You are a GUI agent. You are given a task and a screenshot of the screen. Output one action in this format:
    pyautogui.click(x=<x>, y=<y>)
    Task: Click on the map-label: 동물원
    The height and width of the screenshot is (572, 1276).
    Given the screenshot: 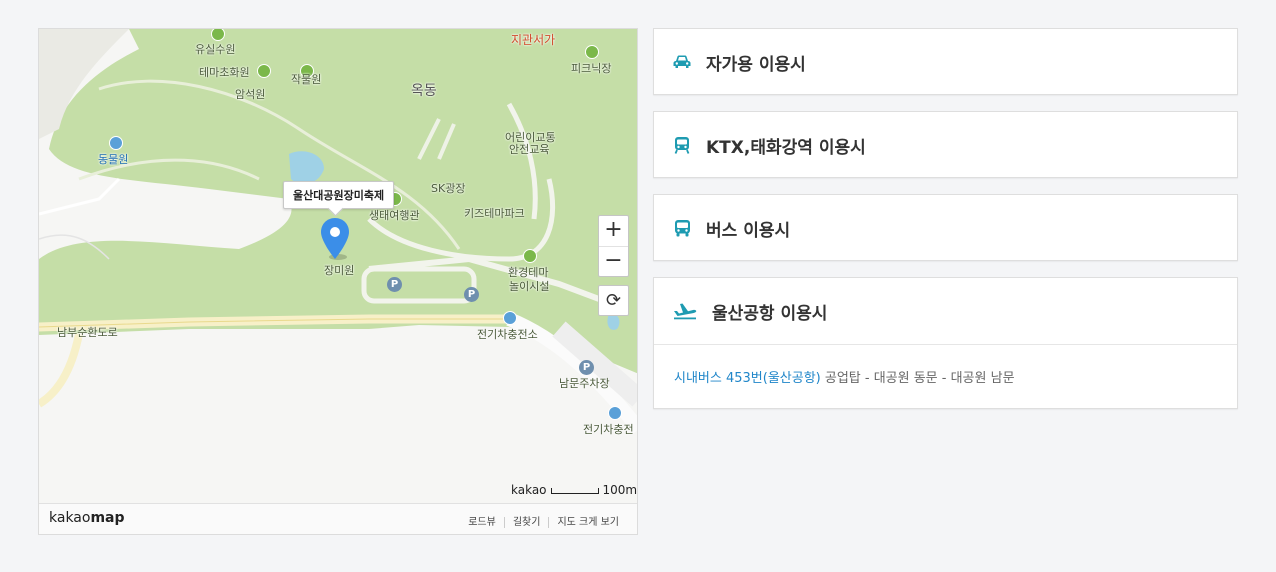 What is the action you would take?
    pyautogui.click(x=113, y=159)
    